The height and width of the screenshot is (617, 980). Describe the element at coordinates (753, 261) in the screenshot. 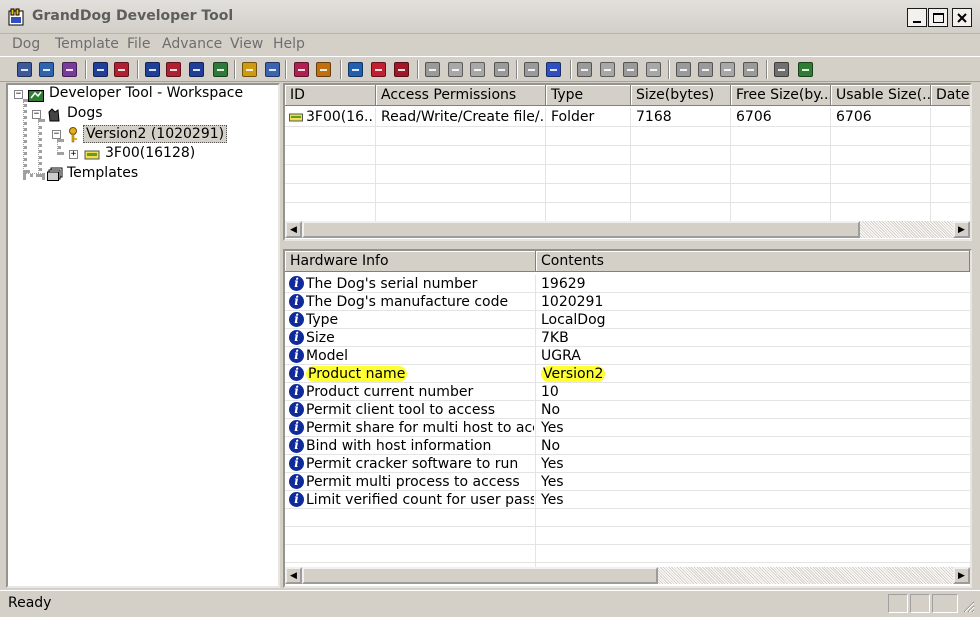

I see `hw-column-header: Contents` at that location.